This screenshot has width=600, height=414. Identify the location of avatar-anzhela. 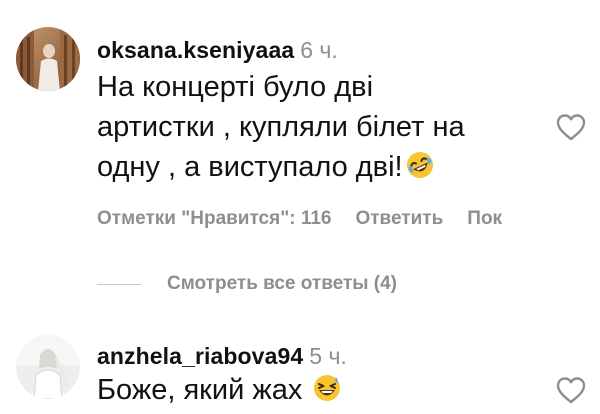
(48, 367).